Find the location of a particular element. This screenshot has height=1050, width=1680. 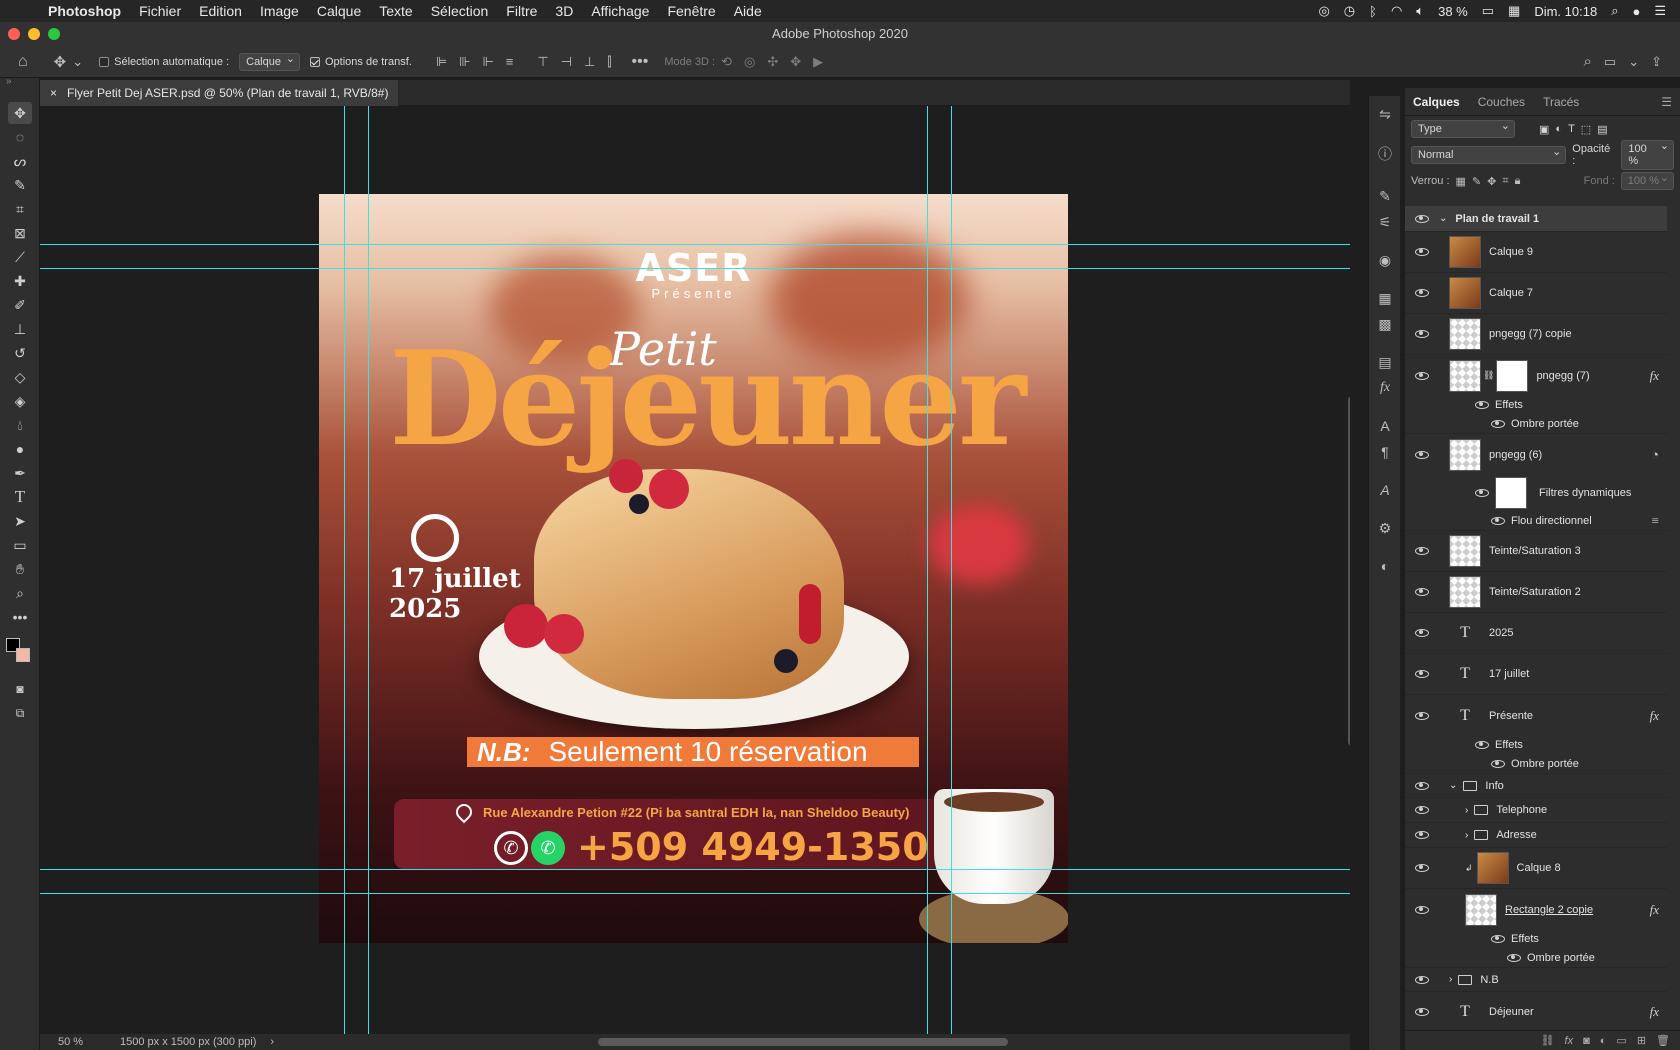

layer-item: T 17 juillet is located at coordinates (1536, 674).